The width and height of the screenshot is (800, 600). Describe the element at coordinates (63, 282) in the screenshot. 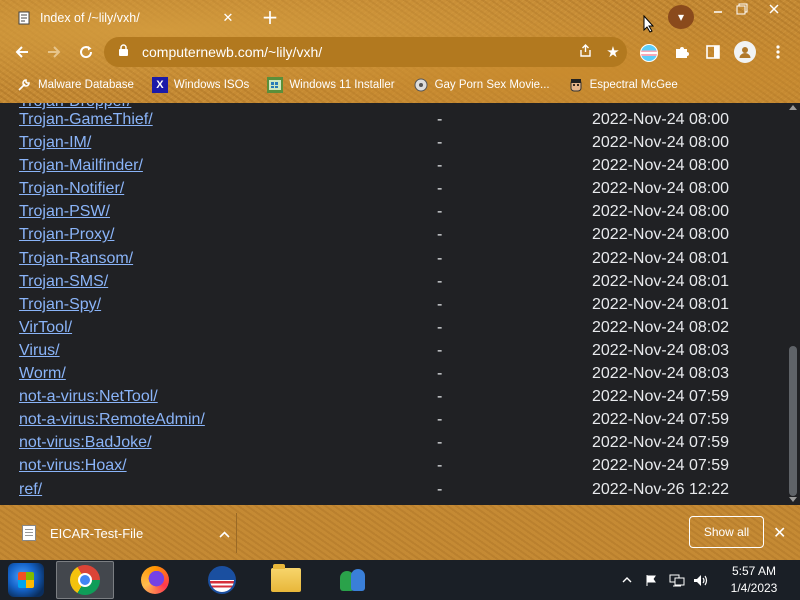

I see `directory-link: Trojan-SMS/` at that location.